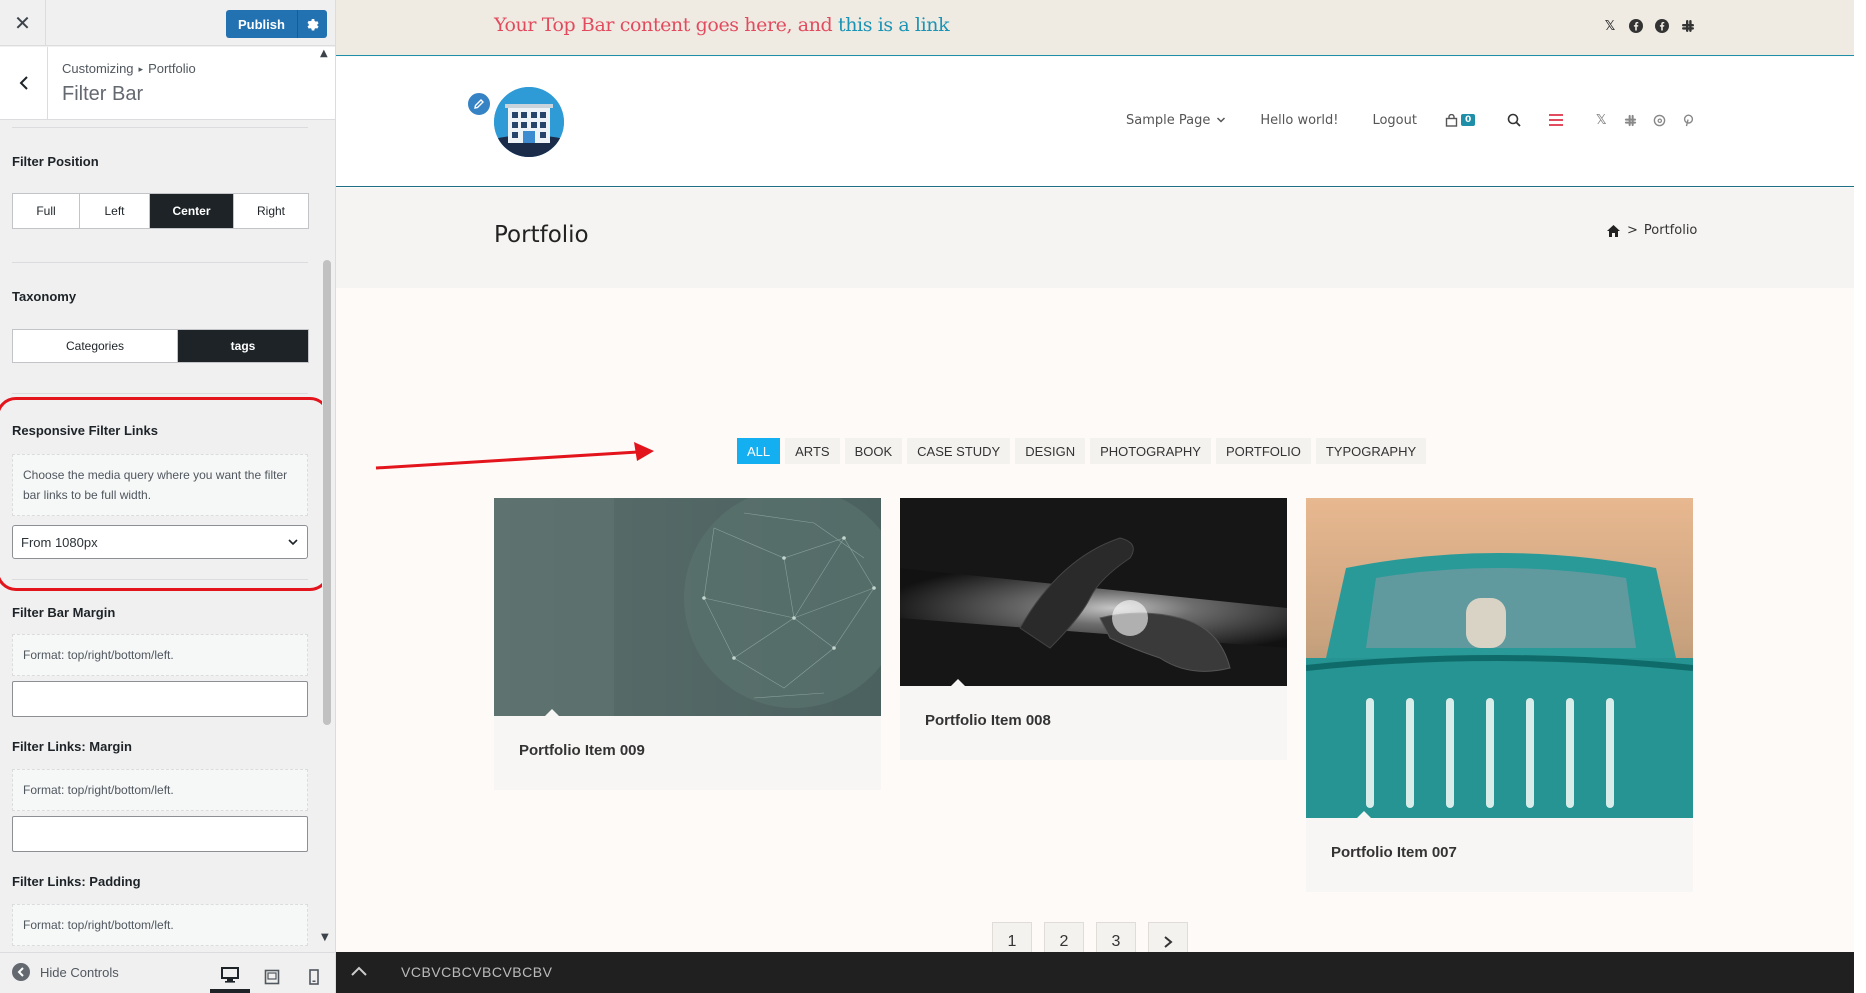  I want to click on page-breadcrumb: > Portfolio, so click(1651, 230).